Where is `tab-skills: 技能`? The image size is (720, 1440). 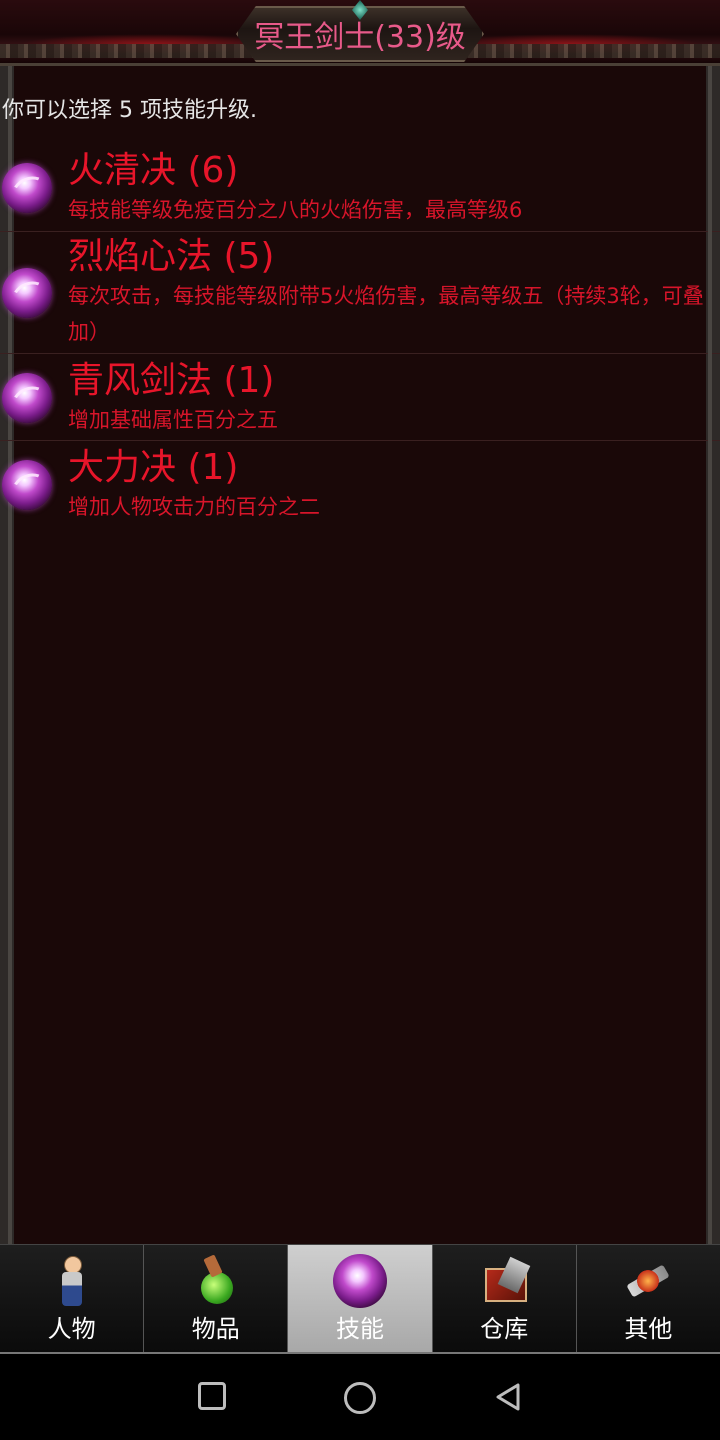 tab-skills: 技能 is located at coordinates (360, 1298).